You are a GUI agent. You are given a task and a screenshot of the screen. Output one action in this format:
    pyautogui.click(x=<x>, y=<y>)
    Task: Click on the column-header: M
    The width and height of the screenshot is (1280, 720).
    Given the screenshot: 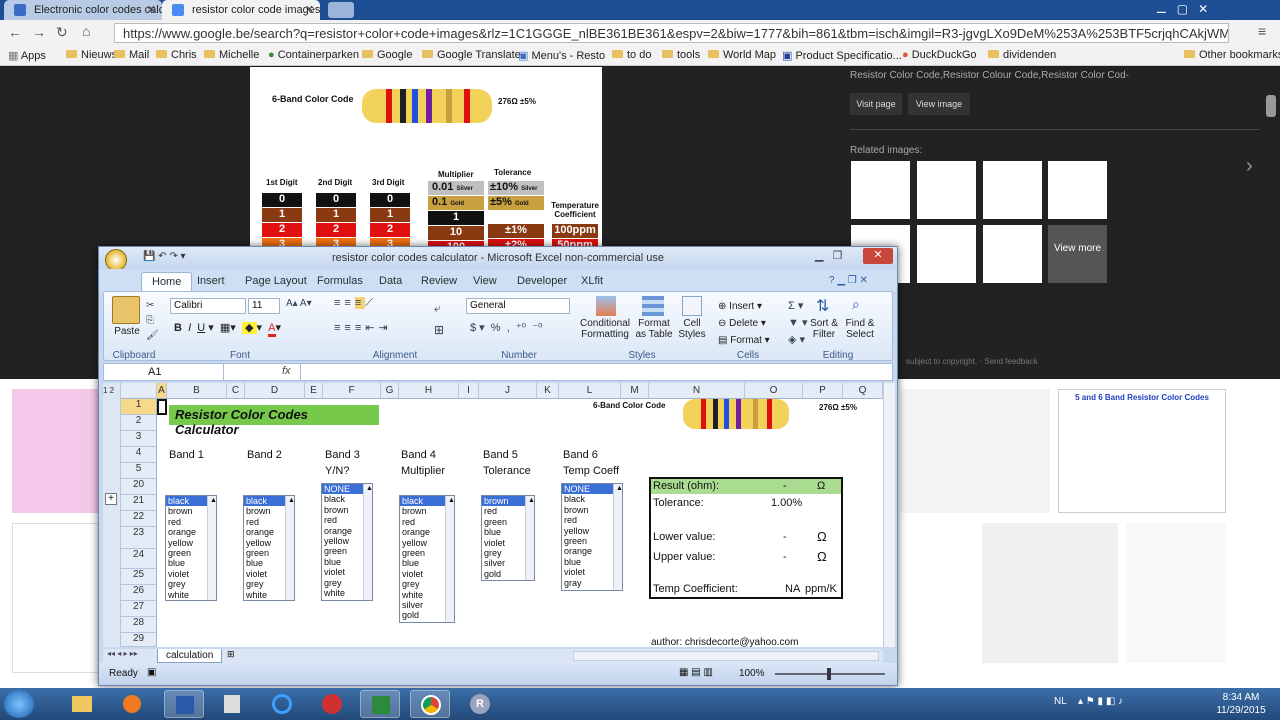 What is the action you would take?
    pyautogui.click(x=635, y=391)
    